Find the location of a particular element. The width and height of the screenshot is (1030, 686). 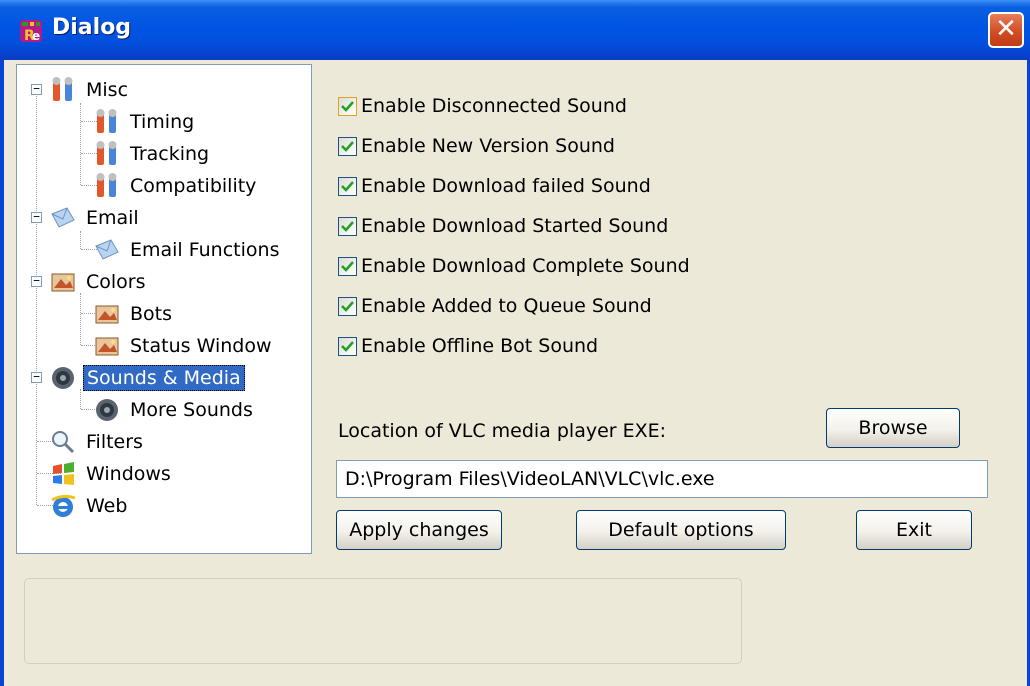

vlc-path-field: D:\Program Files\VideoLAN\VLC\vlc.exe is located at coordinates (662, 479).